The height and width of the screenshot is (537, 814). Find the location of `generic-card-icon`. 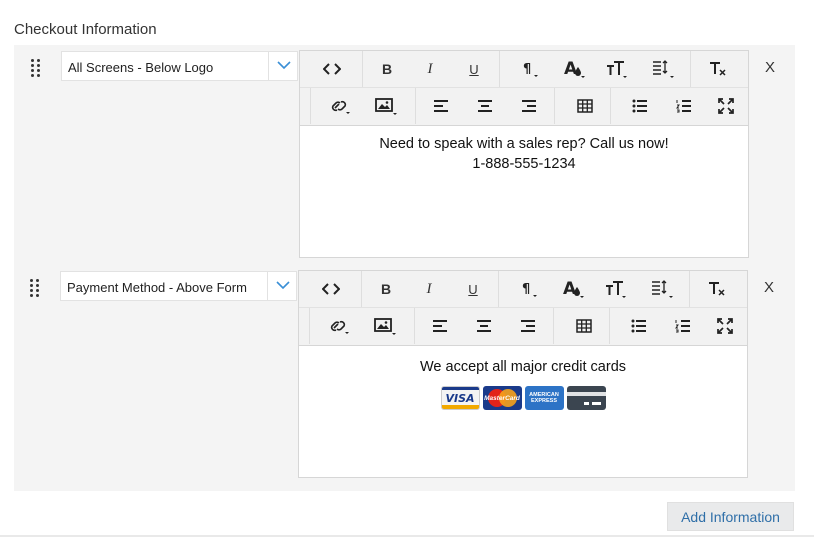

generic-card-icon is located at coordinates (586, 398).